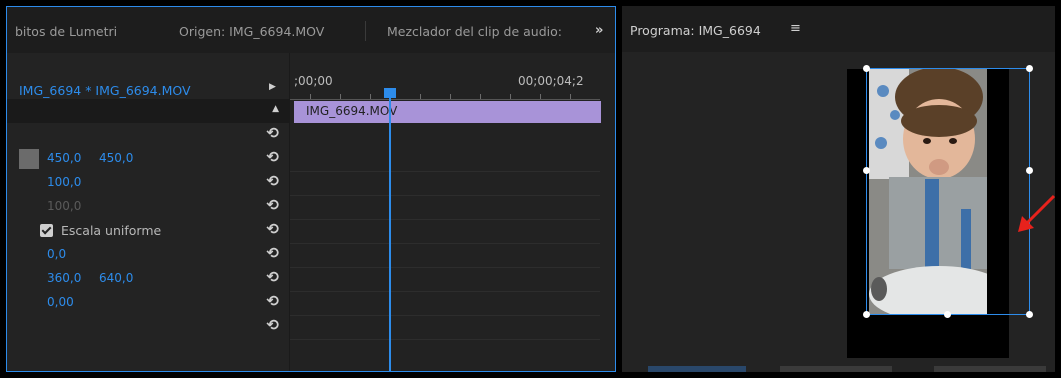 The width and height of the screenshot is (1061, 378). What do you see at coordinates (56, 254) in the screenshot?
I see `rotation-value: 0,0` at bounding box center [56, 254].